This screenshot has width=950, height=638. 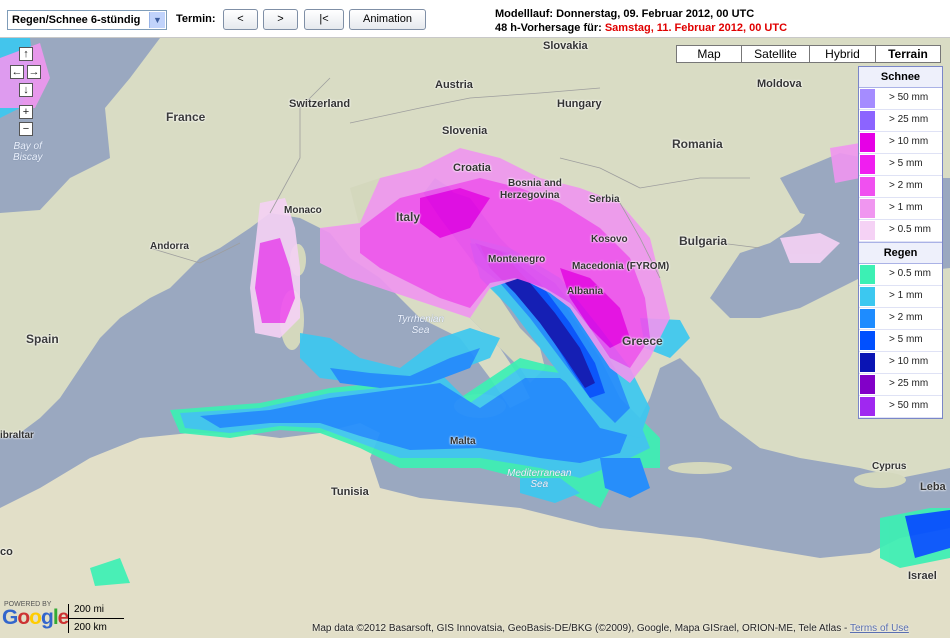 I want to click on scale-miles: 200 mi, so click(x=89, y=609).